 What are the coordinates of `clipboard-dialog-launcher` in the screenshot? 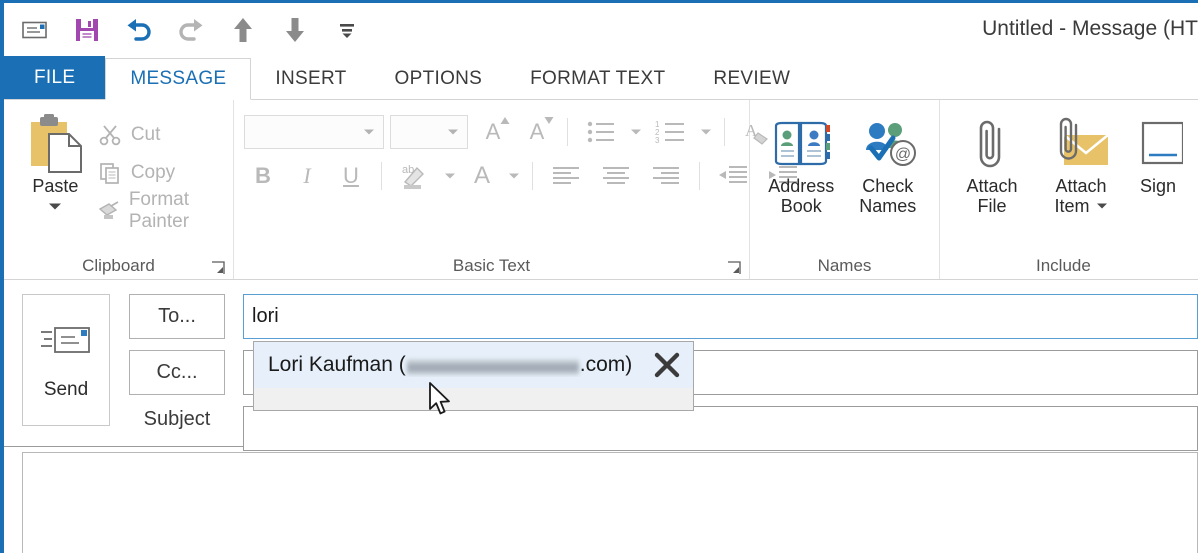 It's located at (218, 268).